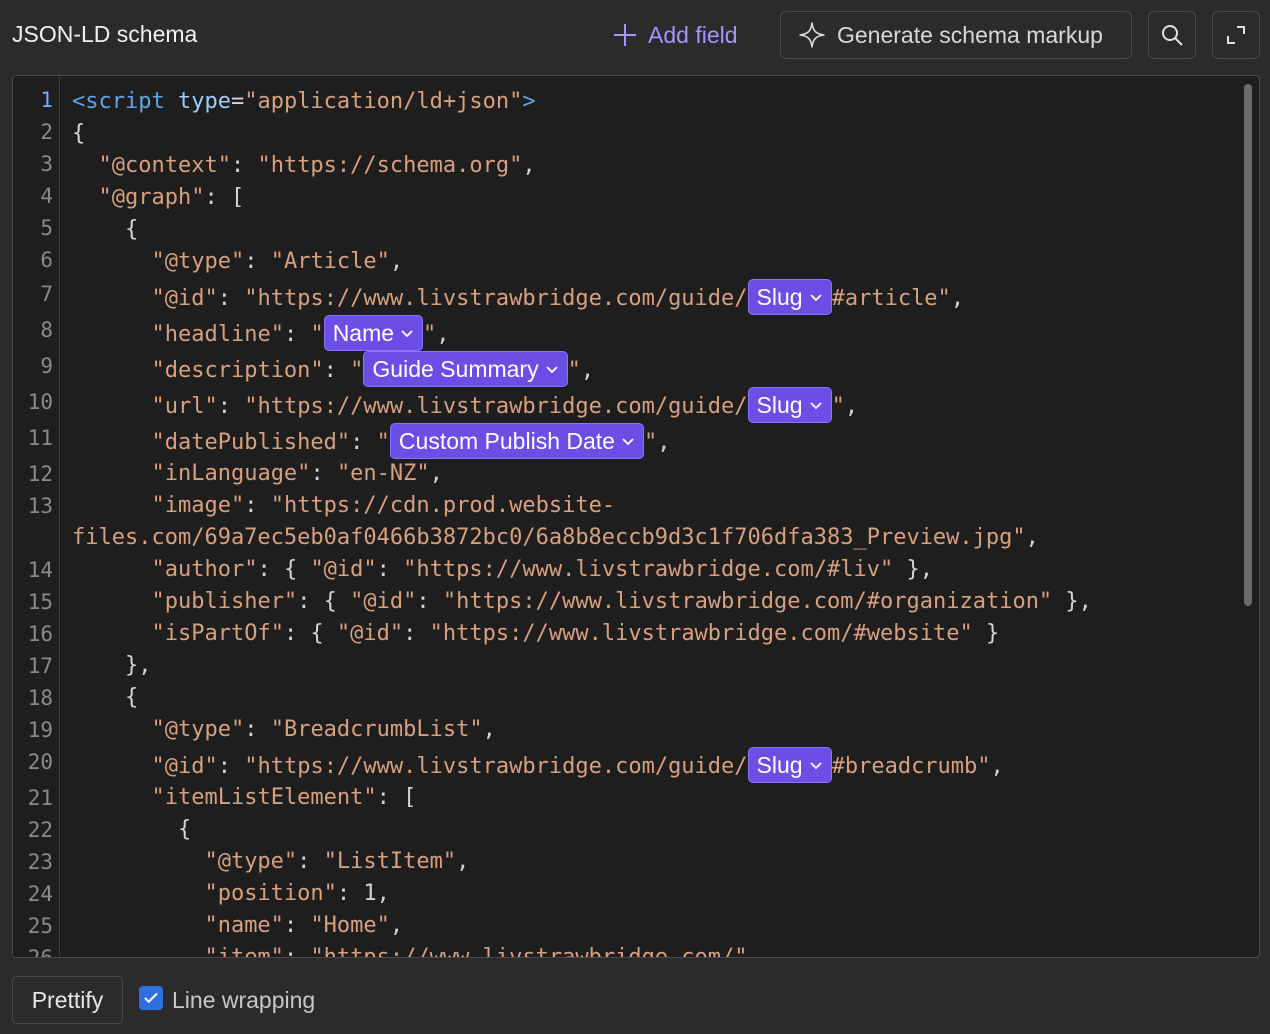  What do you see at coordinates (40, 730) in the screenshot?
I see `line-number: 19` at bounding box center [40, 730].